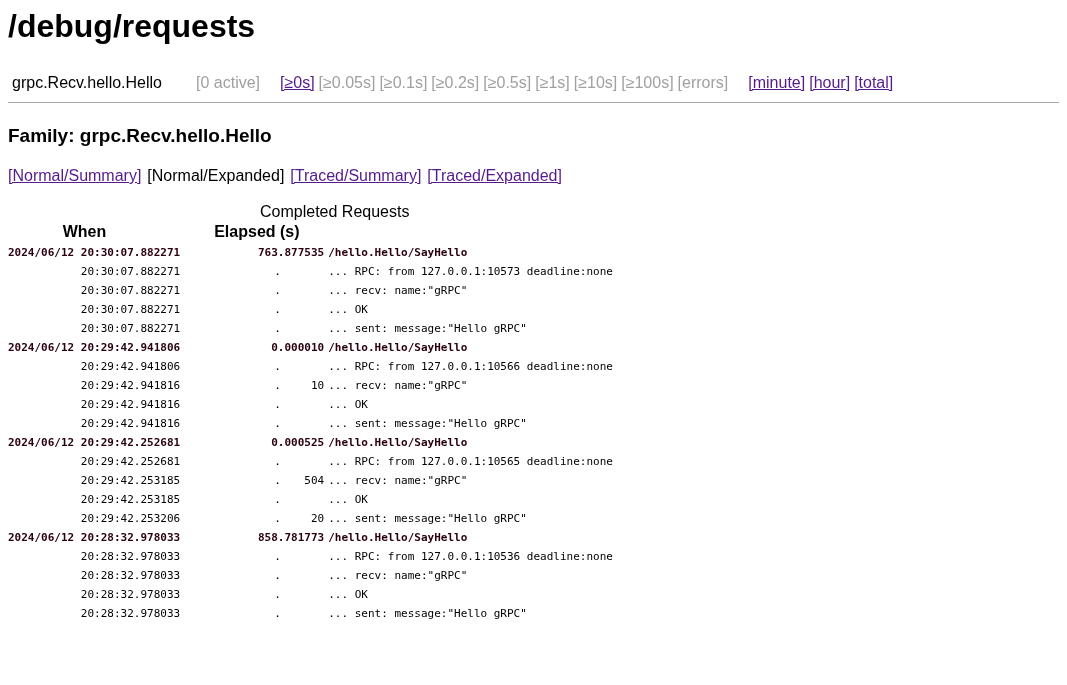  Describe the element at coordinates (703, 83) in the screenshot. I see `latency-bucket: [errors]` at that location.